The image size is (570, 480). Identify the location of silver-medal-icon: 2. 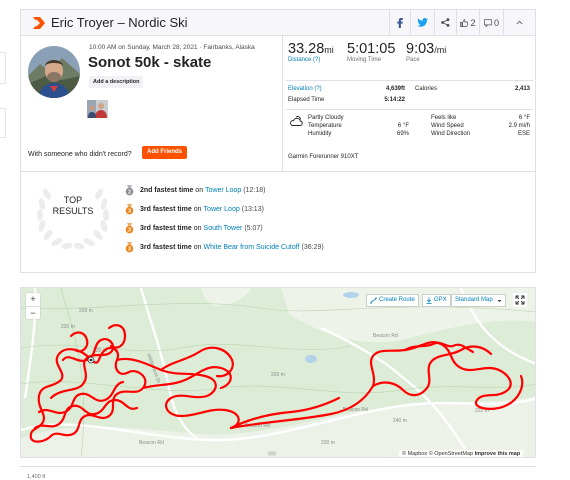
(129, 189).